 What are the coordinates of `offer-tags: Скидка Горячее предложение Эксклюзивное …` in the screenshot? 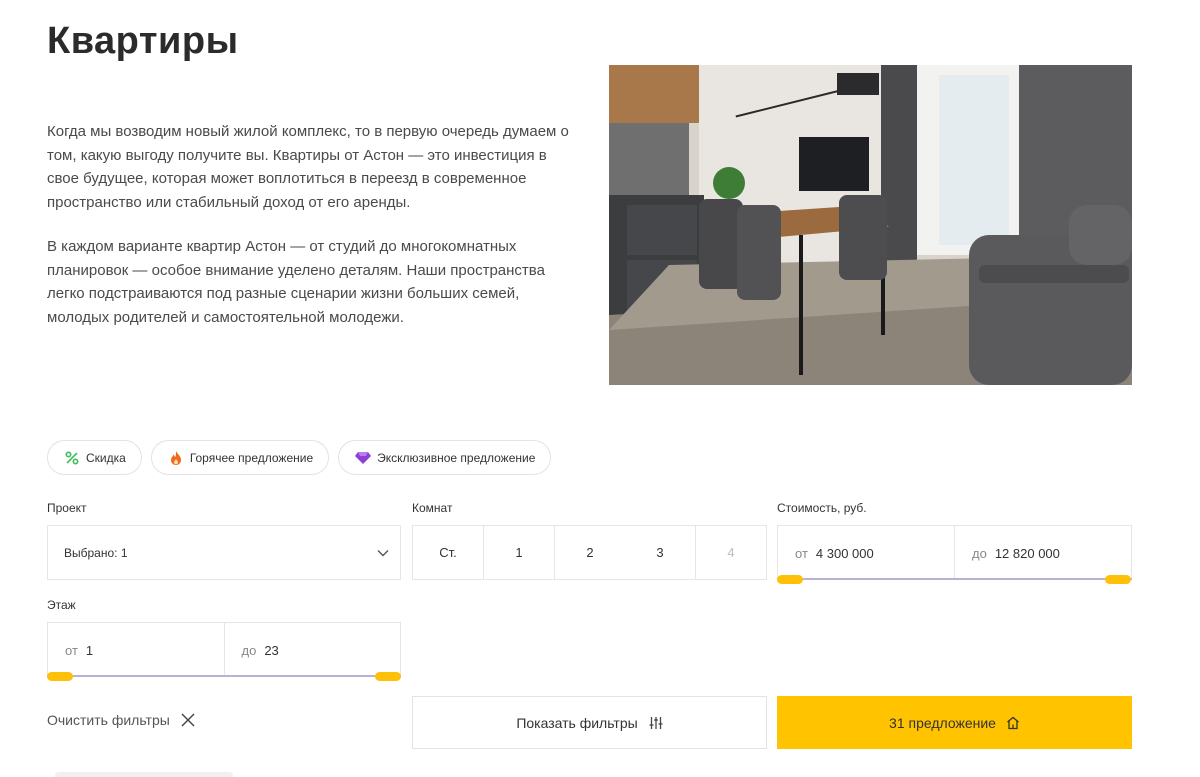 It's located at (299, 457).